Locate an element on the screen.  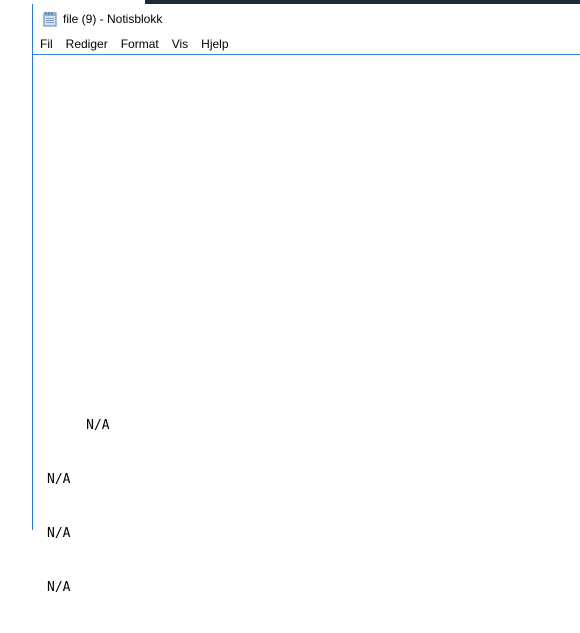
background-window-area is located at coordinates (16, 265).